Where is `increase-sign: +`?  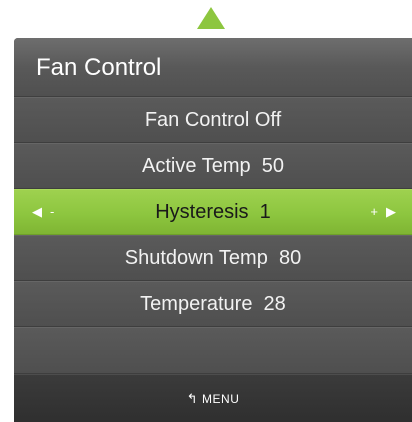 increase-sign: + is located at coordinates (374, 211).